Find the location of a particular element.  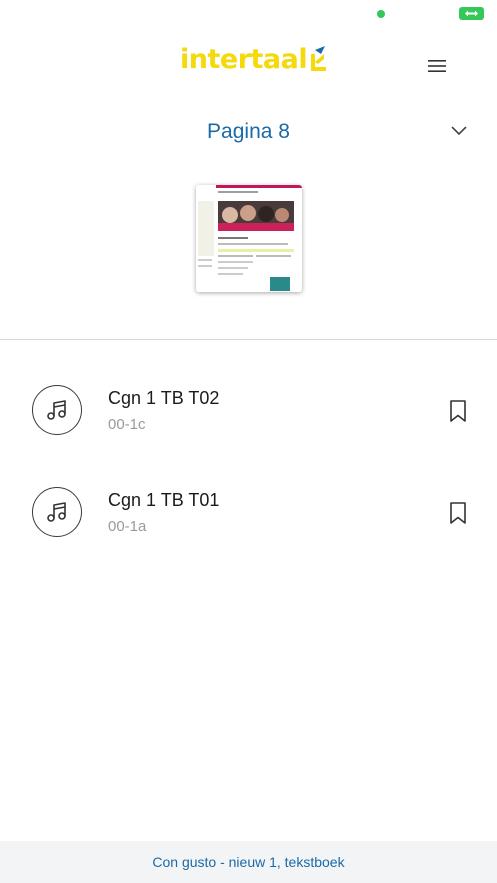

book-title: Con gusto - nieuw 1, tekstboek is located at coordinates (248, 862).